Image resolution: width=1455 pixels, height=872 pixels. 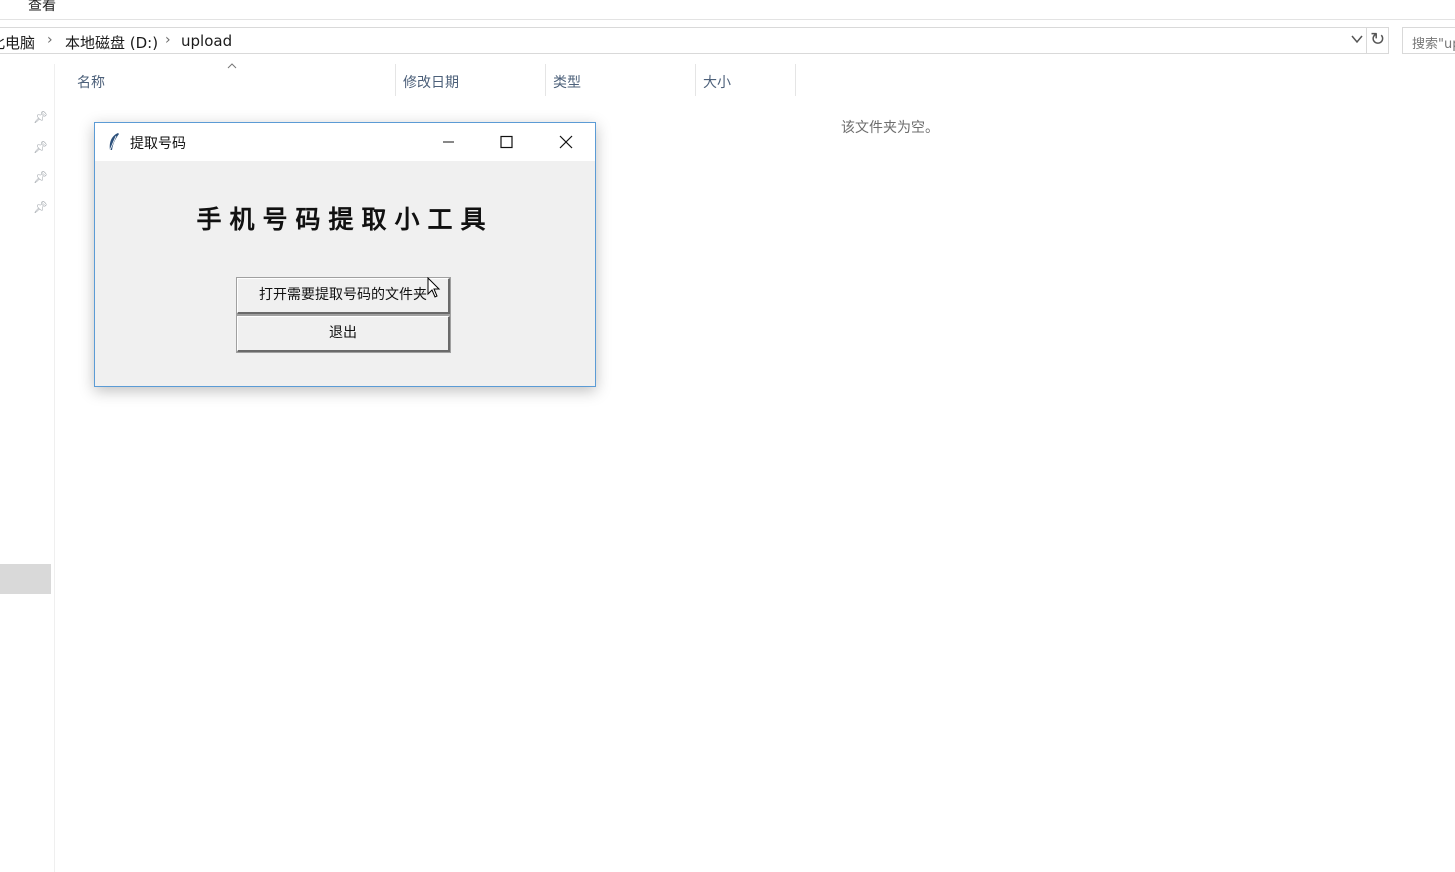 What do you see at coordinates (17, 42) in the screenshot?
I see `breadcrumb-this-pc: 此电脑` at bounding box center [17, 42].